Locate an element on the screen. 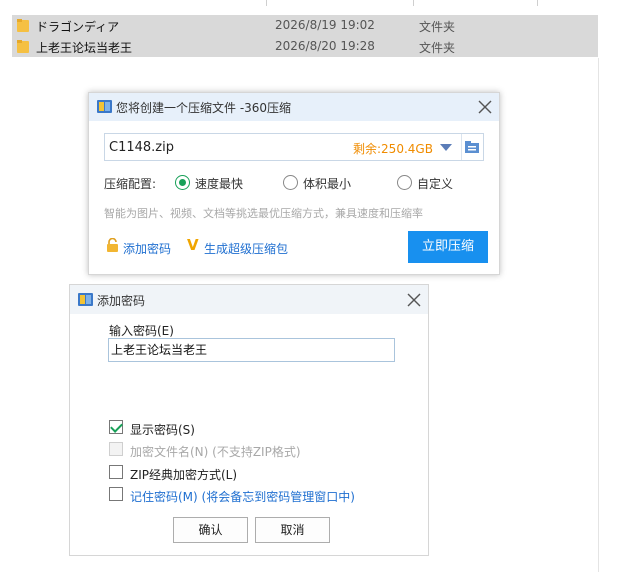  compress-dialog-title: 您将创建一个压缩文件 -360压缩 is located at coordinates (204, 108).